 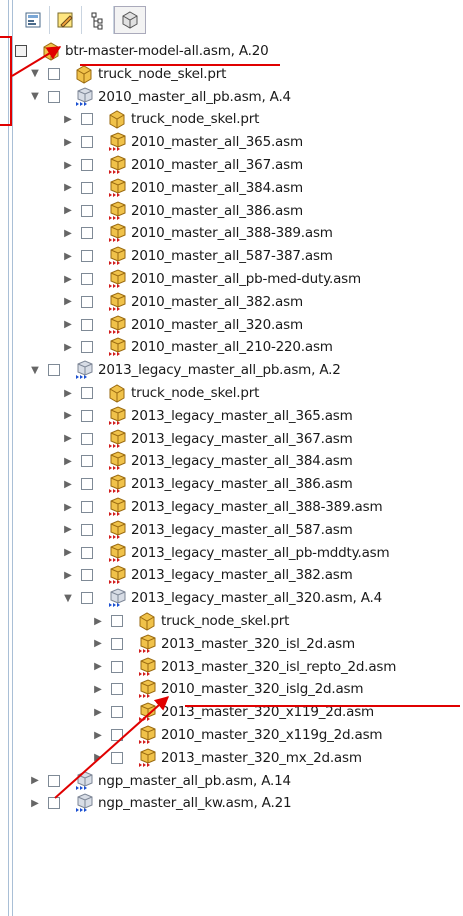 I want to click on tree-row: ▶ 2010_master_all_320.asm, so click(x=183, y=325).